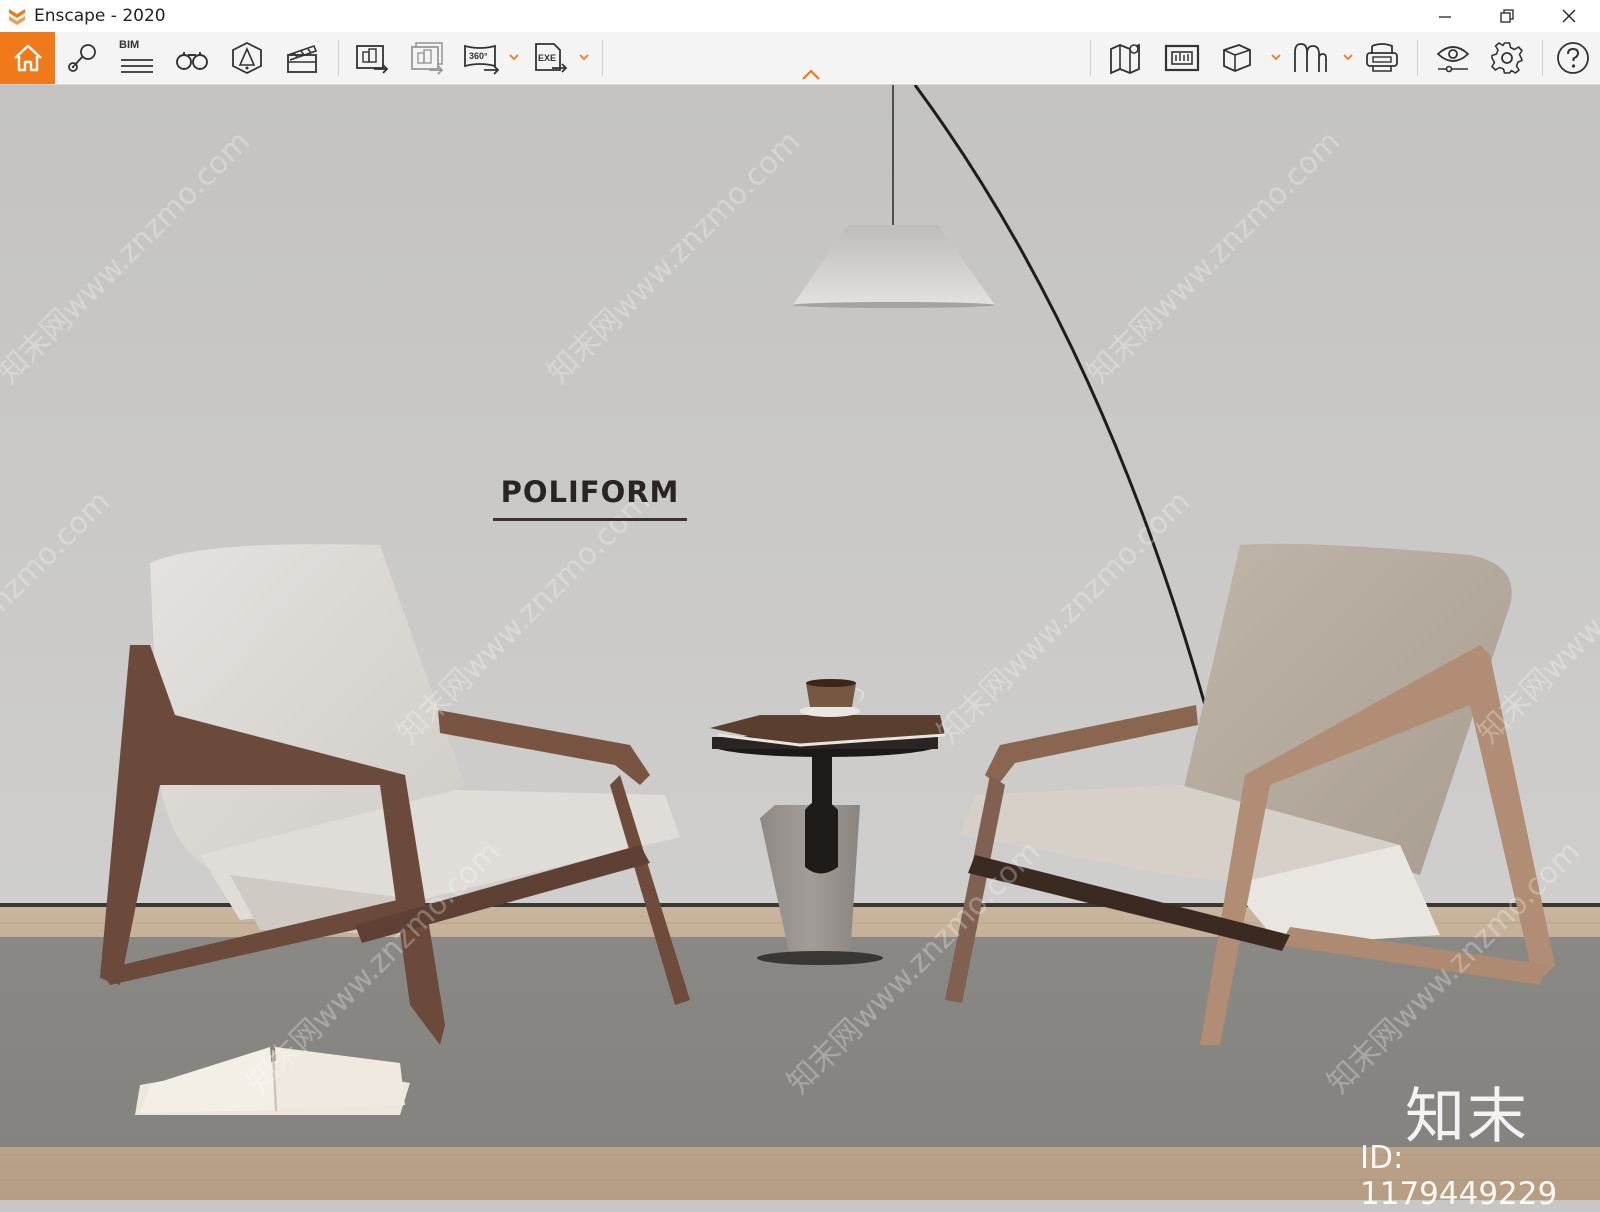 Image resolution: width=1600 pixels, height=1212 pixels. I want to click on asset-cube-button, so click(1237, 58).